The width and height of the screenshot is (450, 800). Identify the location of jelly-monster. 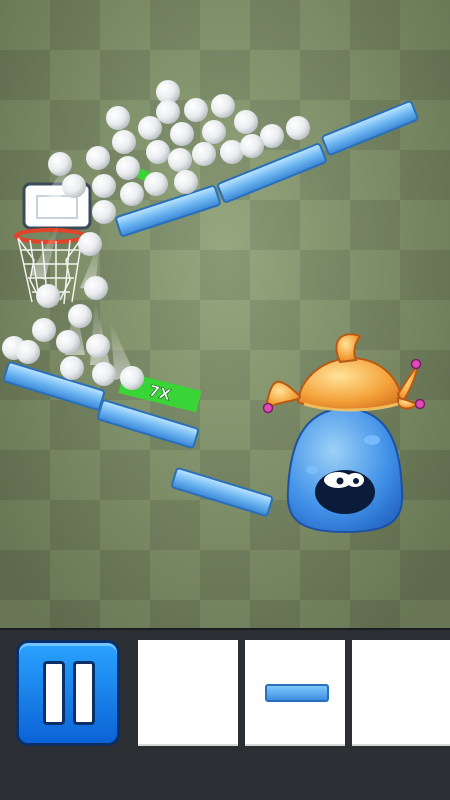
(344, 433).